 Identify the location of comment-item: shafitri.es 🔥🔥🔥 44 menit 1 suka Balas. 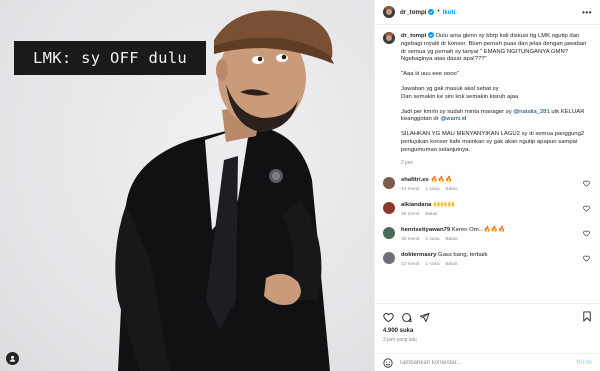
(487, 184).